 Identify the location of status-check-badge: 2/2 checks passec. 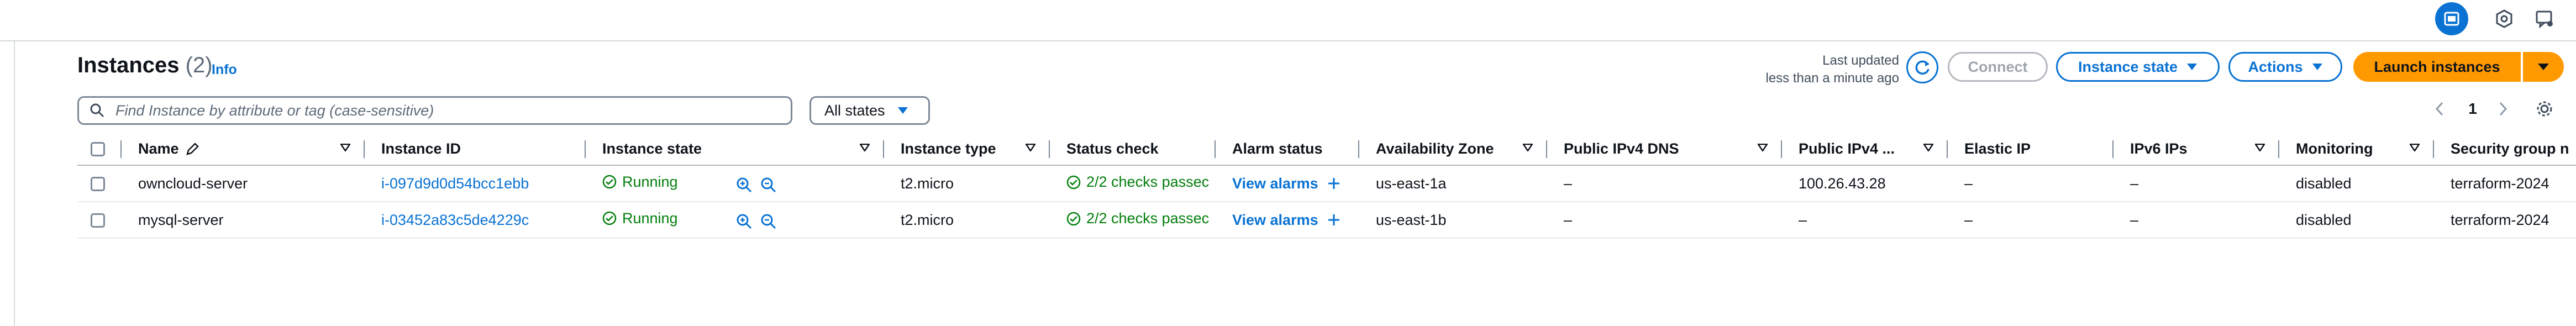
(1137, 218).